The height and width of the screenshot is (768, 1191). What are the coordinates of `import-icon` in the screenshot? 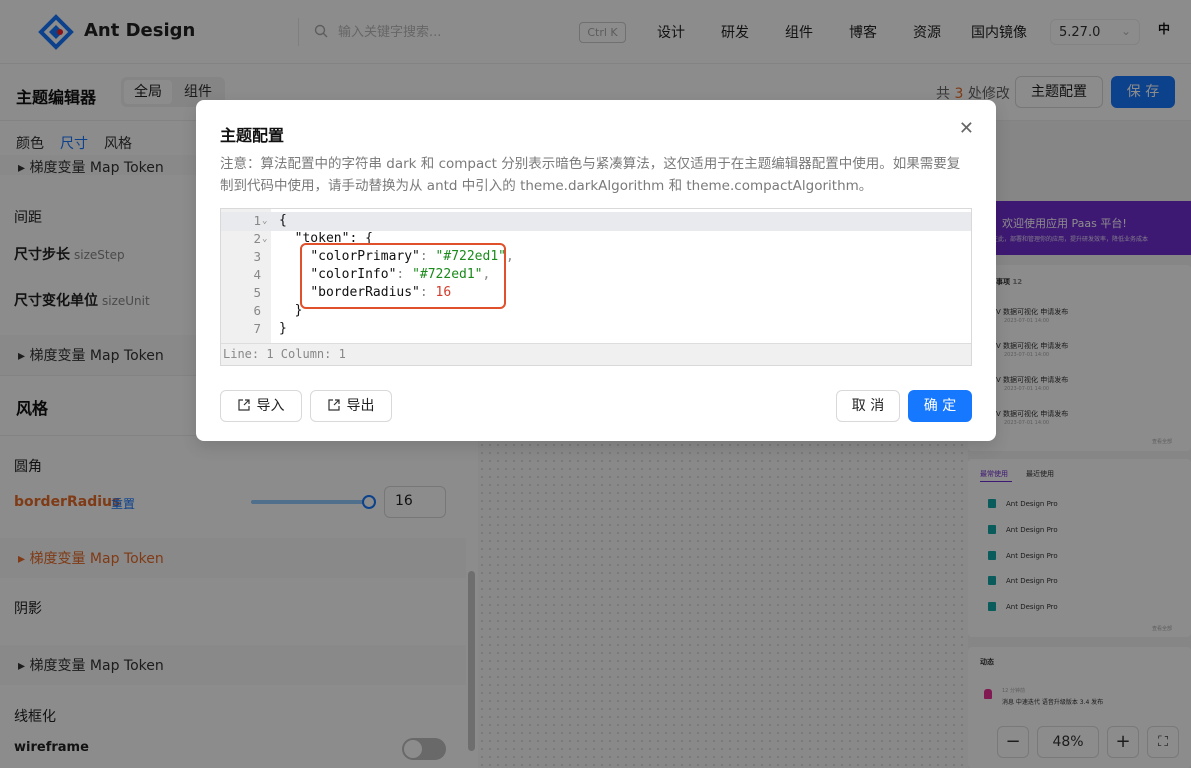 It's located at (243, 405).